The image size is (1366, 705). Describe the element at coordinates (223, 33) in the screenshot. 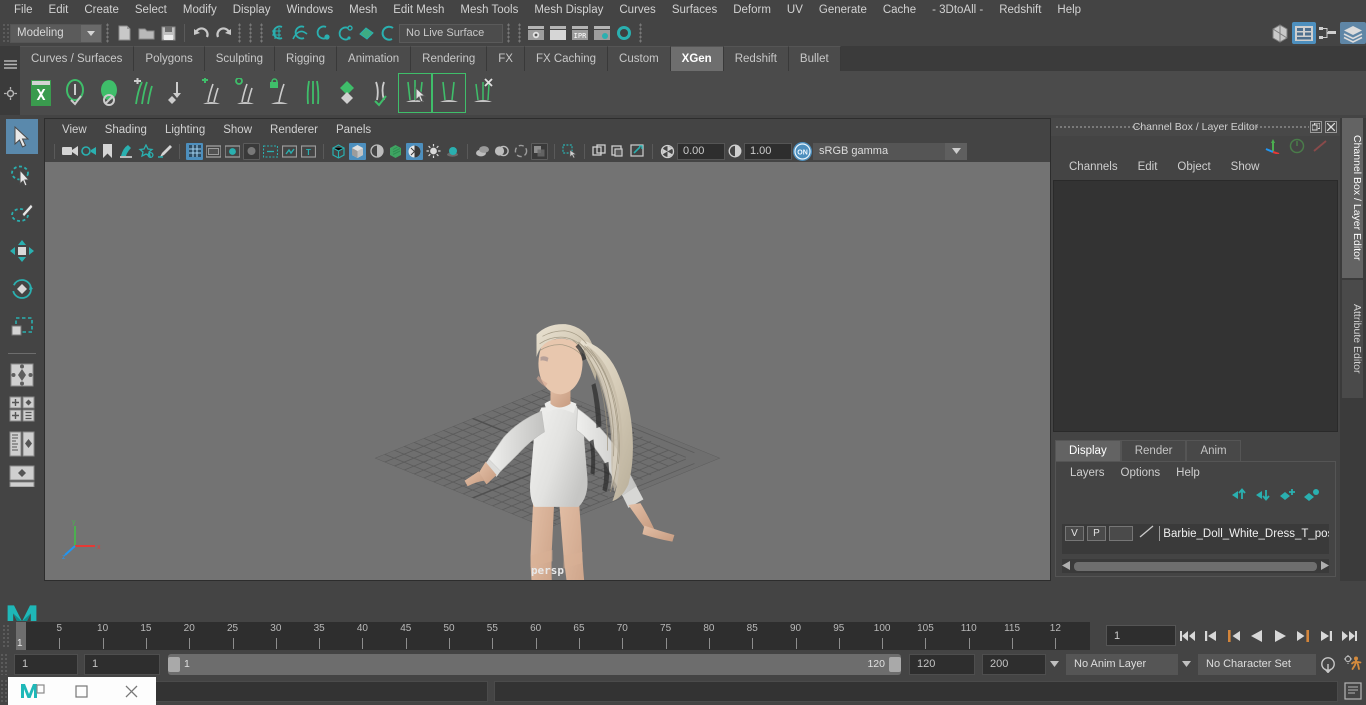

I see `redo-icon` at that location.